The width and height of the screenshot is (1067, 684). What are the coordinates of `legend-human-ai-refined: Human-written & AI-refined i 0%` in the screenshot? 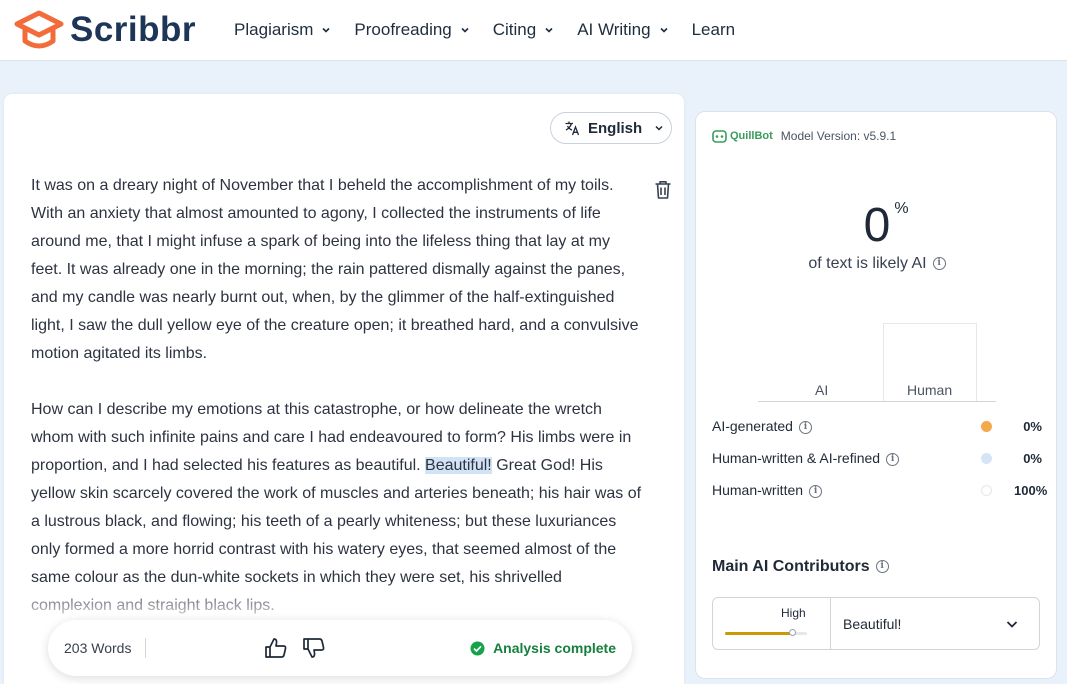 It's located at (877, 458).